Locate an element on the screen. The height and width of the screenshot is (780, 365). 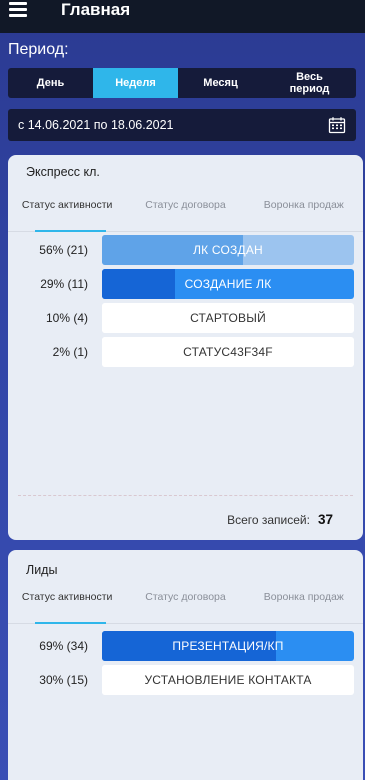
total-label: Всего записей: is located at coordinates (268, 520).